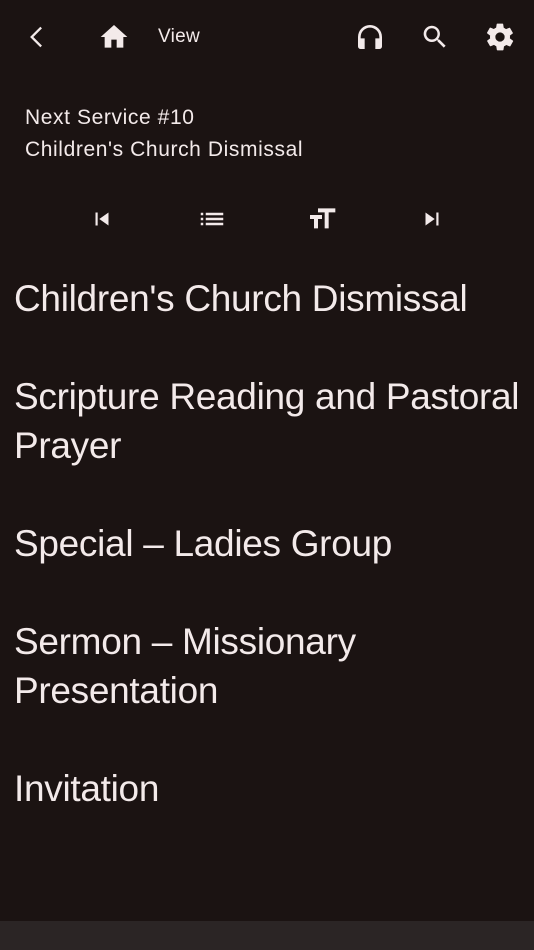 The height and width of the screenshot is (950, 534). What do you see at coordinates (212, 219) in the screenshot?
I see `list-icon` at bounding box center [212, 219].